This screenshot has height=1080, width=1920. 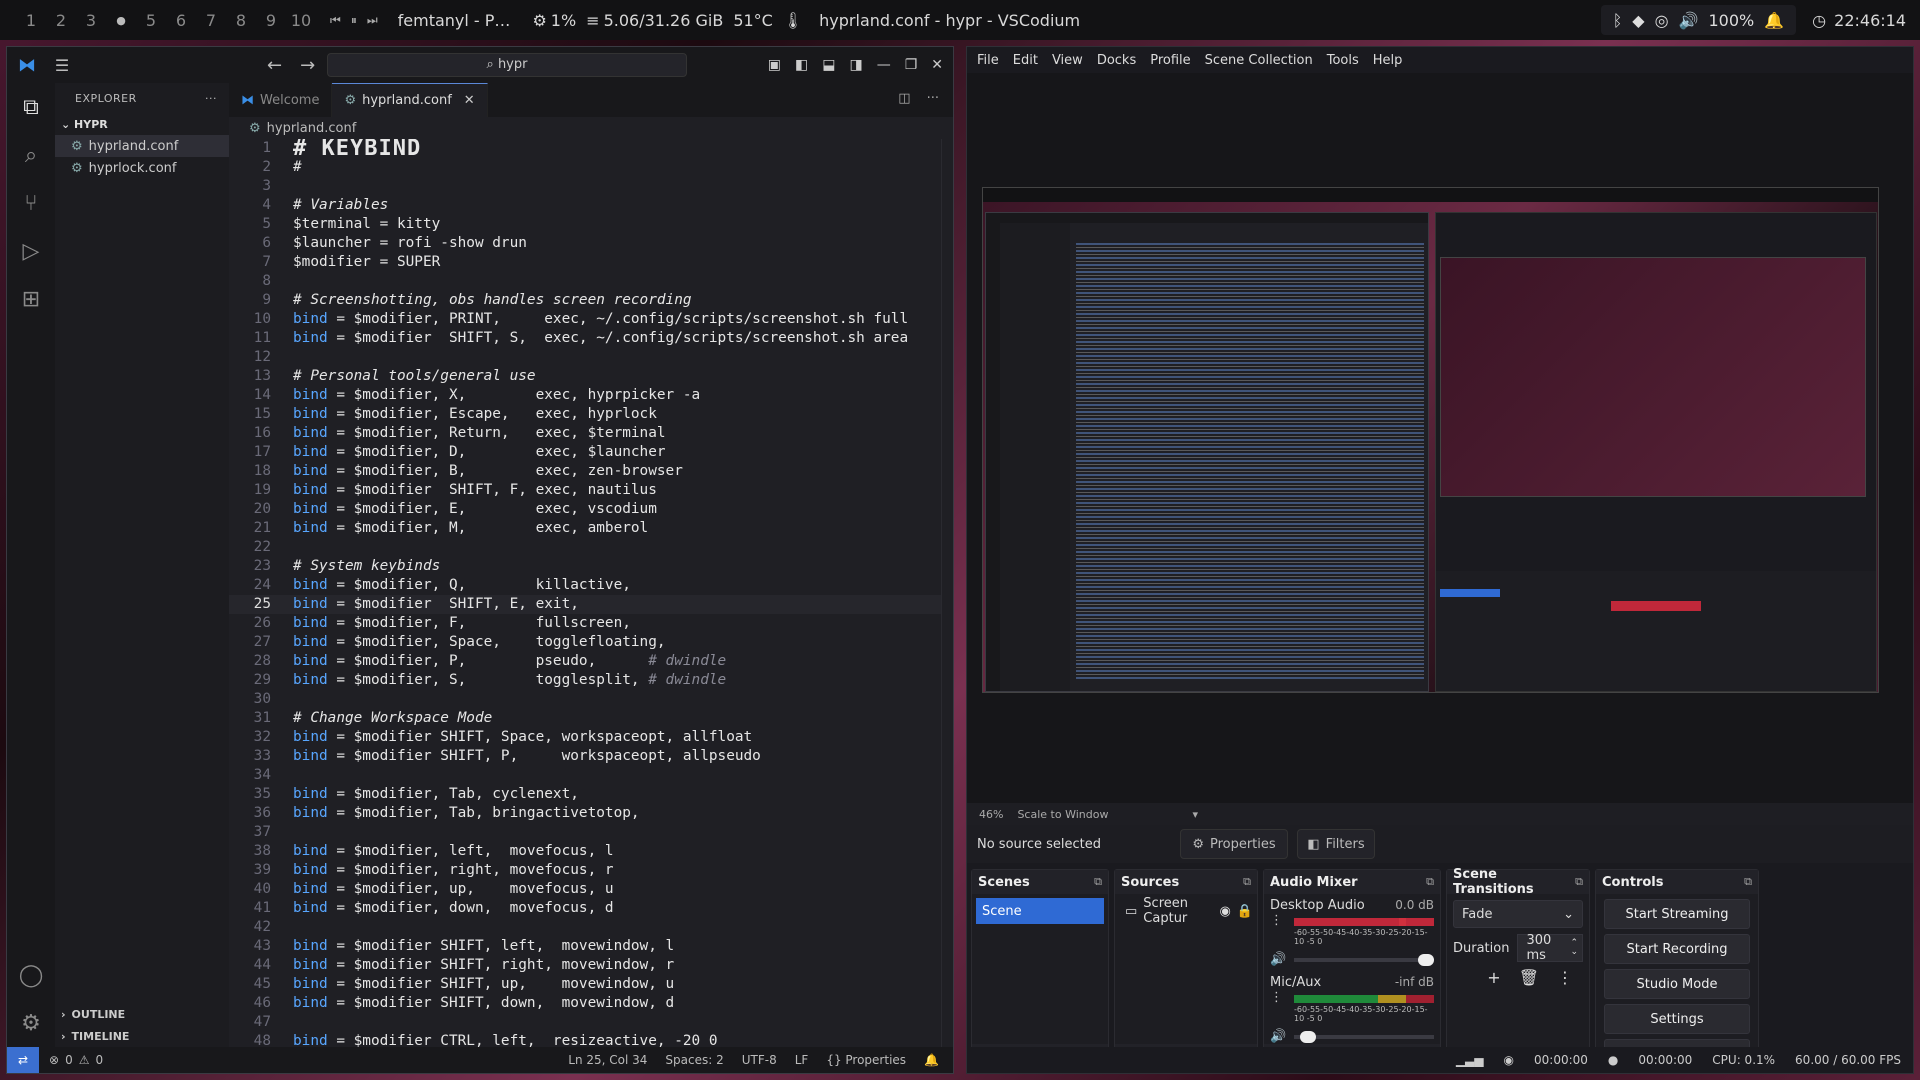 I want to click on code-line: 18 bind = $modifier, B, exec, zen-browser, so click(x=585, y=471).